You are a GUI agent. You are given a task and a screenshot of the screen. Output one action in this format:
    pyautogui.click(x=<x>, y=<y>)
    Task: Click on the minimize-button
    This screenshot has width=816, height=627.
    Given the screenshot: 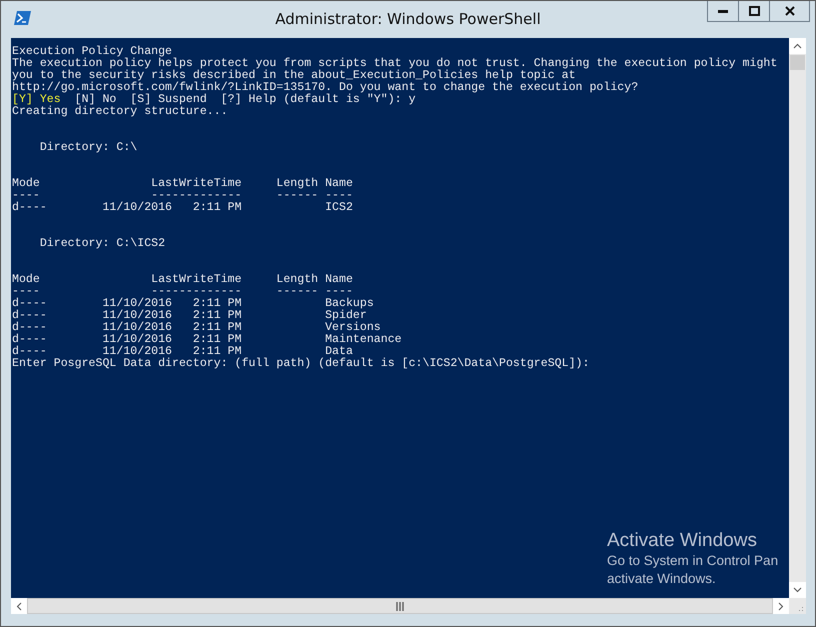 What is the action you would take?
    pyautogui.click(x=723, y=11)
    